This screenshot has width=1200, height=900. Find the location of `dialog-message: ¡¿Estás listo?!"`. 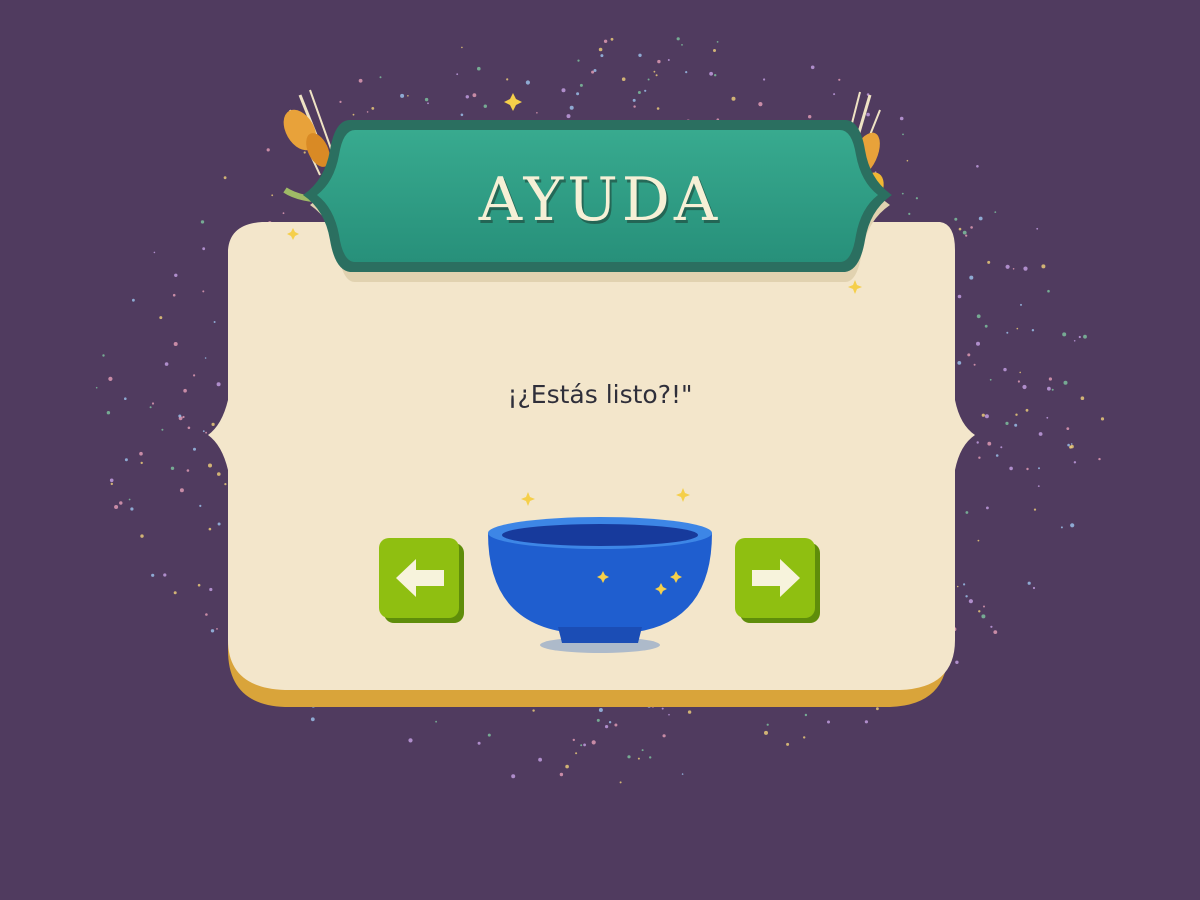

dialog-message: ¡¿Estás listo?!" is located at coordinates (600, 394).